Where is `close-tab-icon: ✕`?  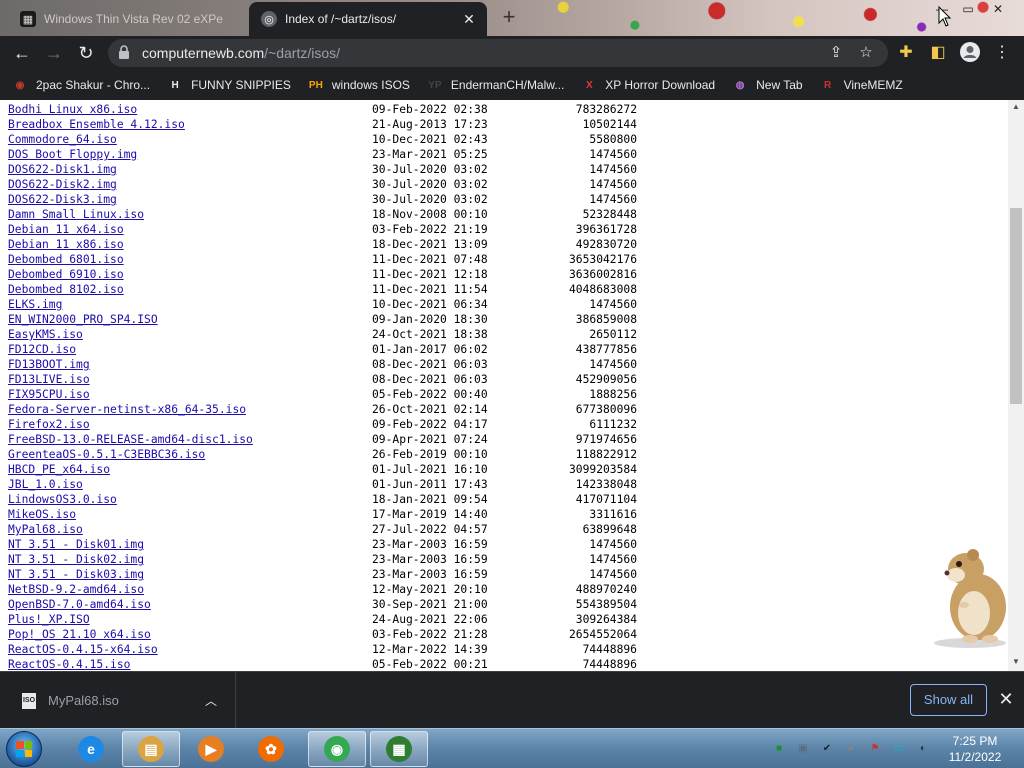
close-tab-icon: ✕ is located at coordinates (469, 19).